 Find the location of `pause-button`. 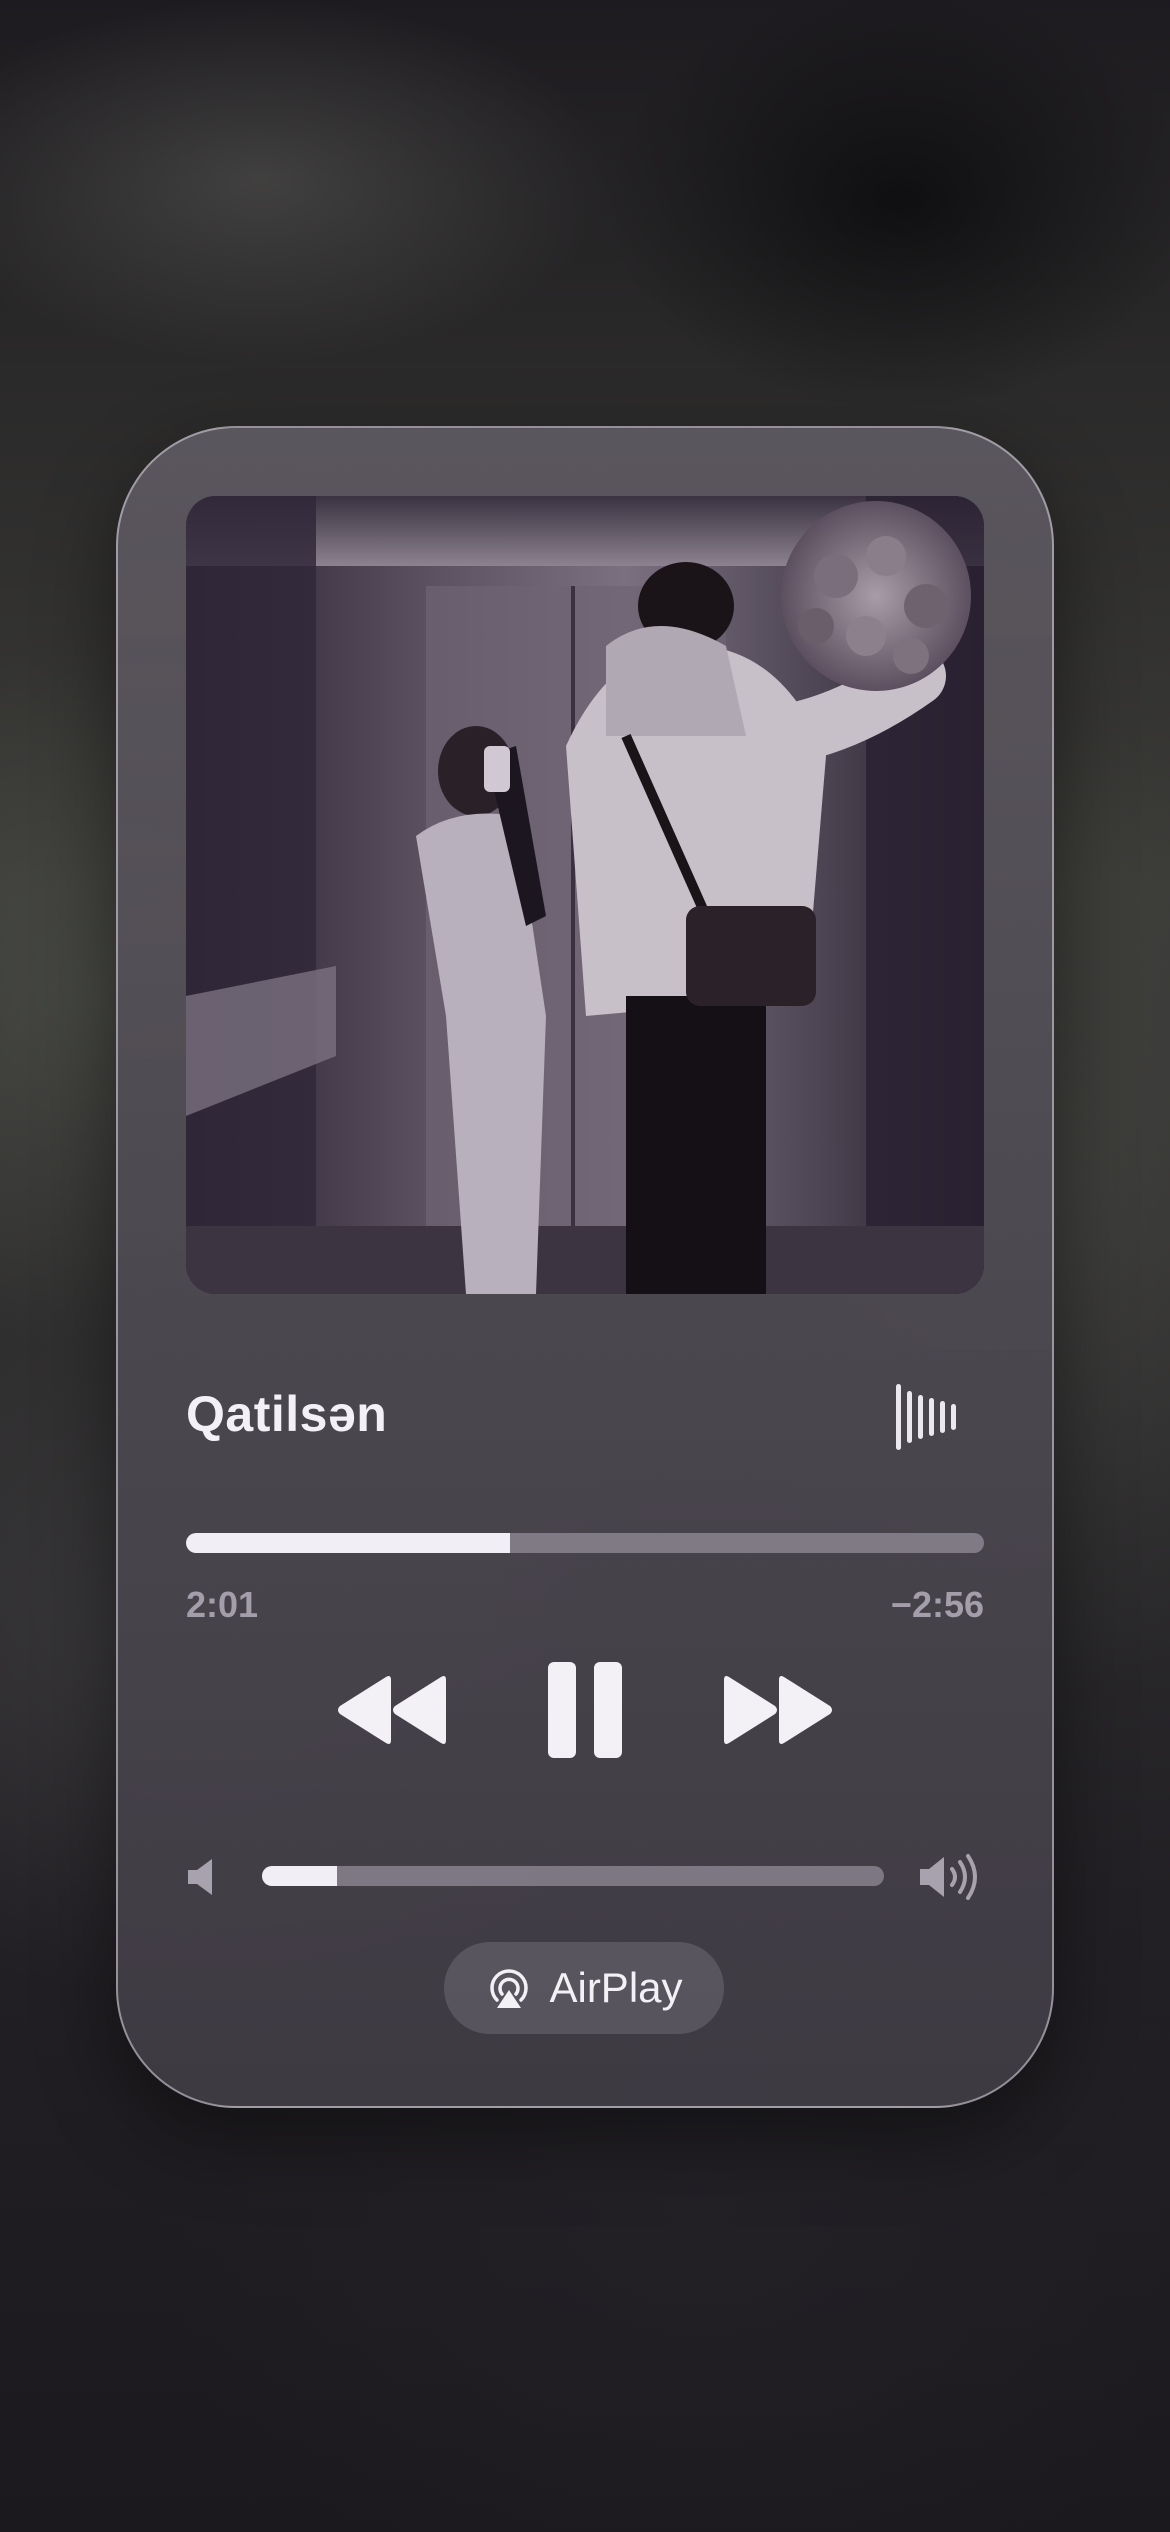

pause-button is located at coordinates (585, 1710).